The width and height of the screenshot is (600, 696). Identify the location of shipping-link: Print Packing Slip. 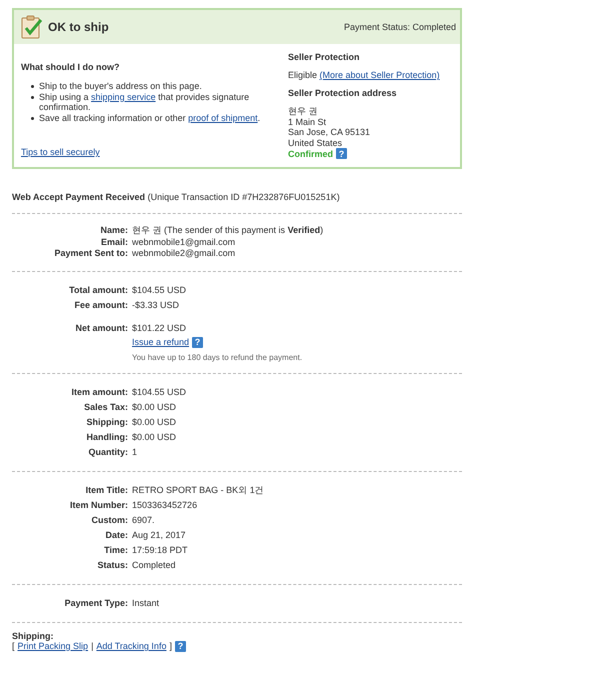
(53, 646).